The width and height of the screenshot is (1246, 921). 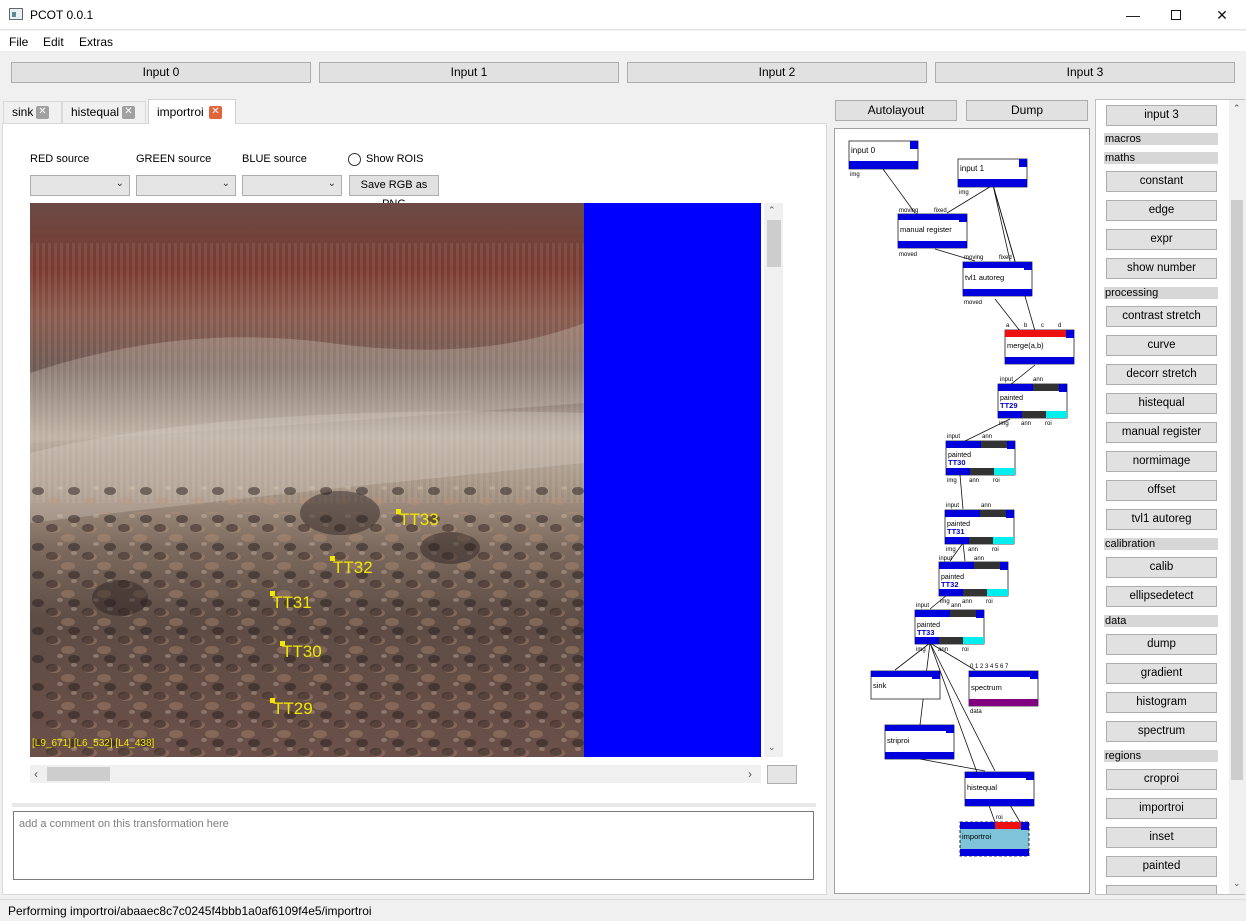 I want to click on close-icon: ✕, so click(x=1222, y=14).